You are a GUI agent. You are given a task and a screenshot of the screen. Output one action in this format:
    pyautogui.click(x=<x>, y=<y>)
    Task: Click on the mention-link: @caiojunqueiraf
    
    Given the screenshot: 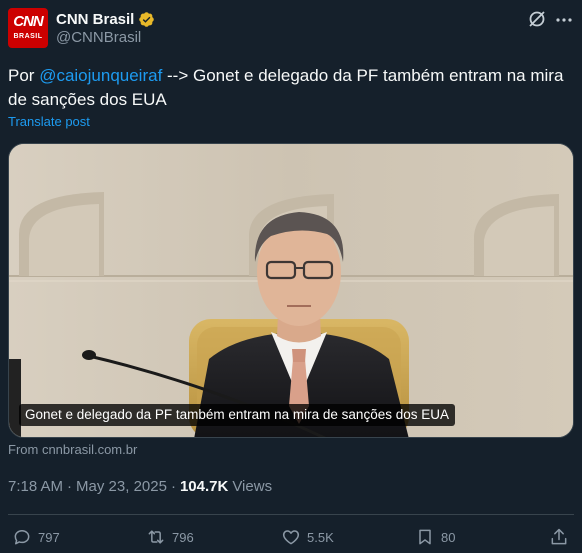 What is the action you would take?
    pyautogui.click(x=100, y=75)
    